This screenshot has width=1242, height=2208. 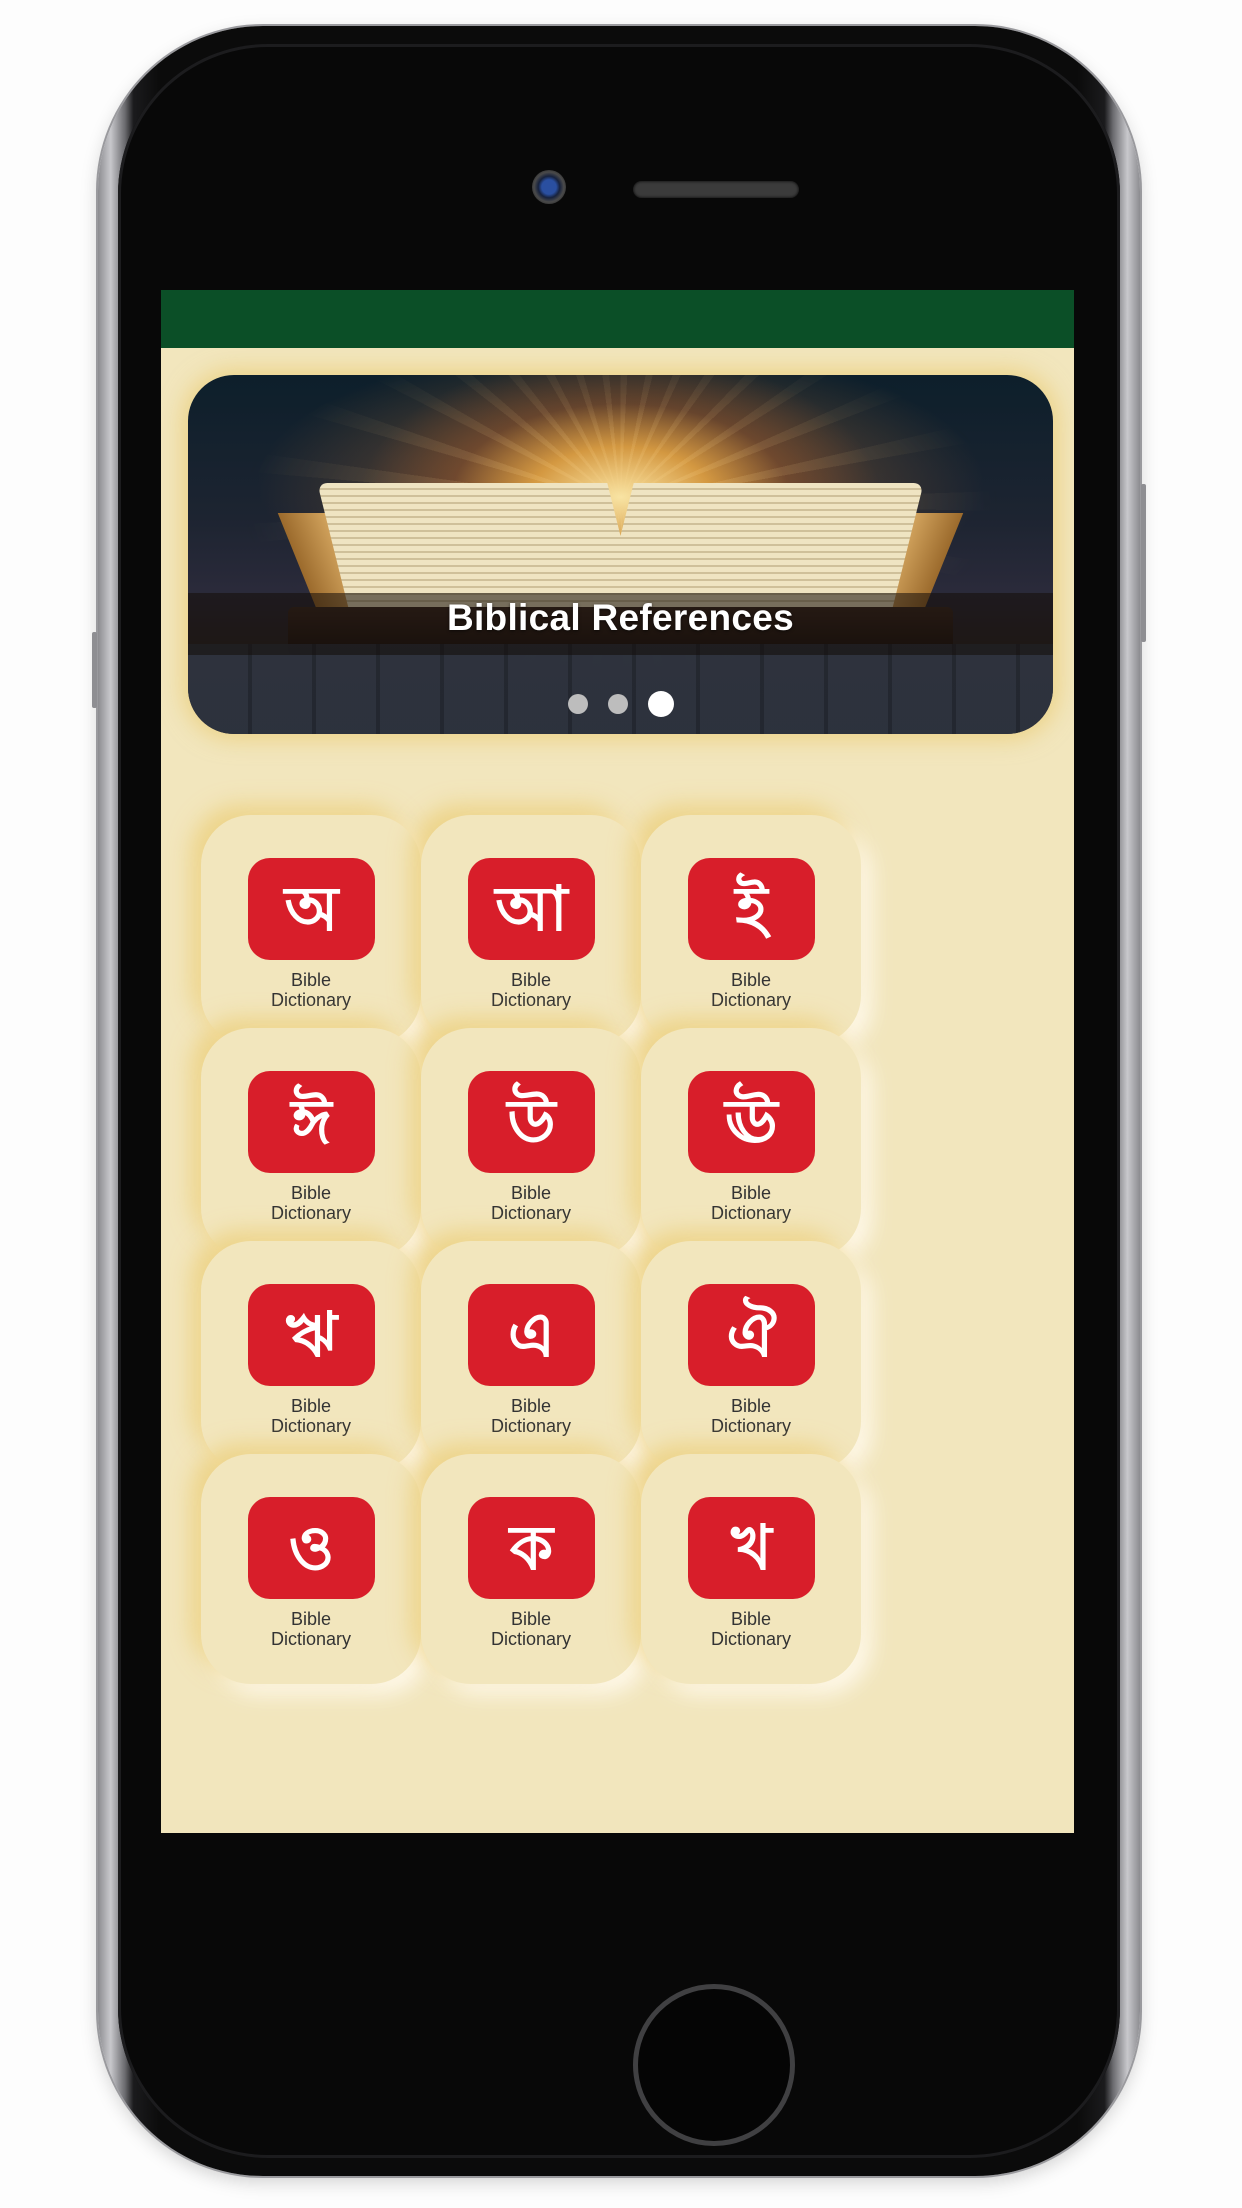 I want to click on dictionary-letter-card: উ Bible Dictionary, so click(x=531, y=1143).